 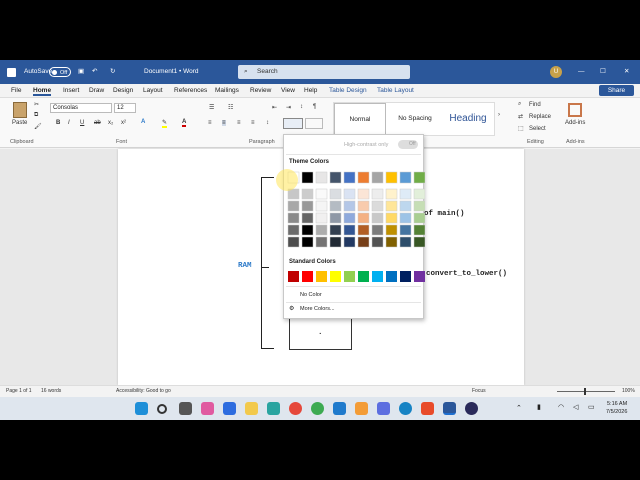 I want to click on chrome-icon, so click(x=295, y=408).